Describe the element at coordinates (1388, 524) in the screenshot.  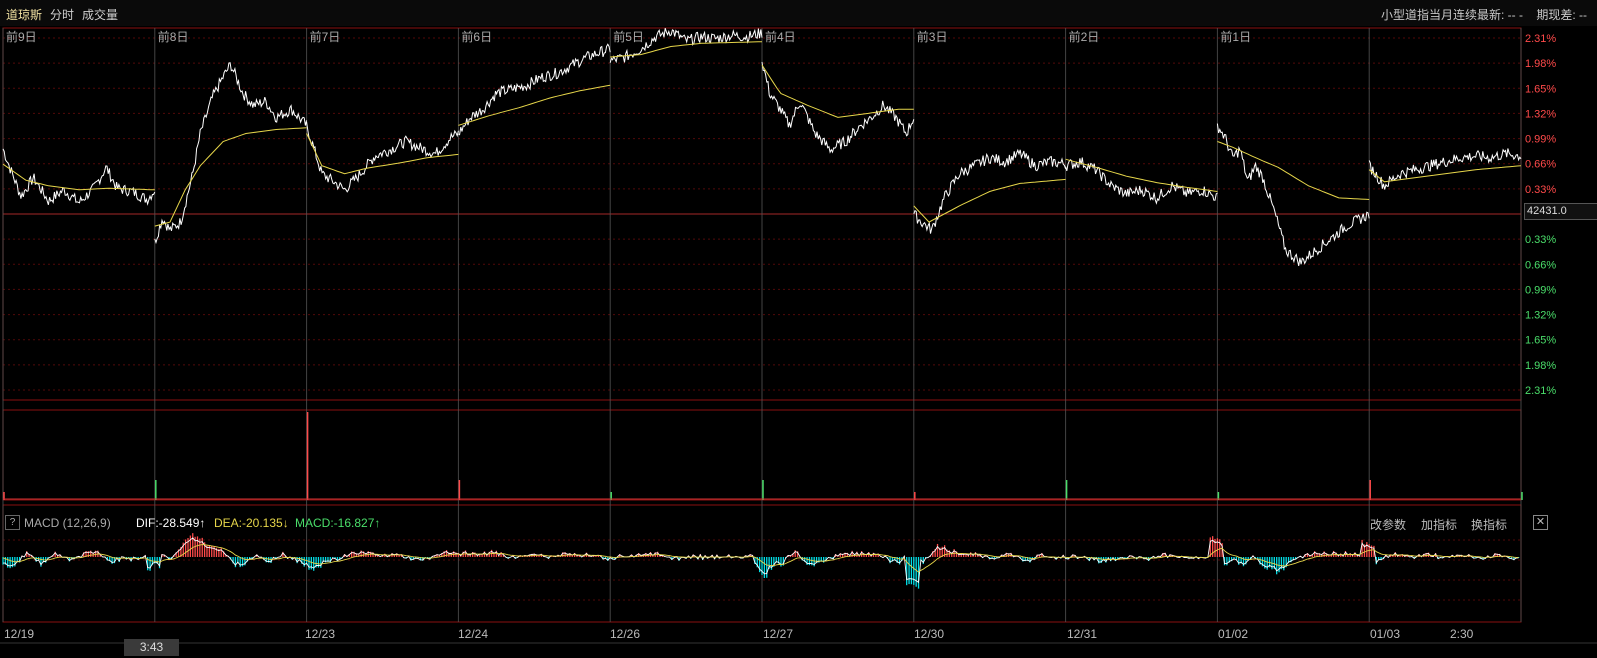
I see `change-params-button: 改参数` at that location.